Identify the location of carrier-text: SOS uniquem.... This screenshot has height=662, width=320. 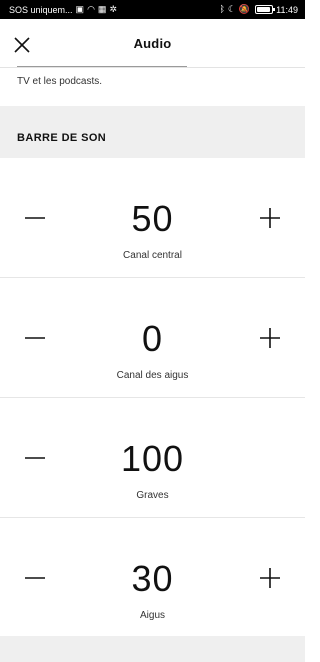
(41, 9).